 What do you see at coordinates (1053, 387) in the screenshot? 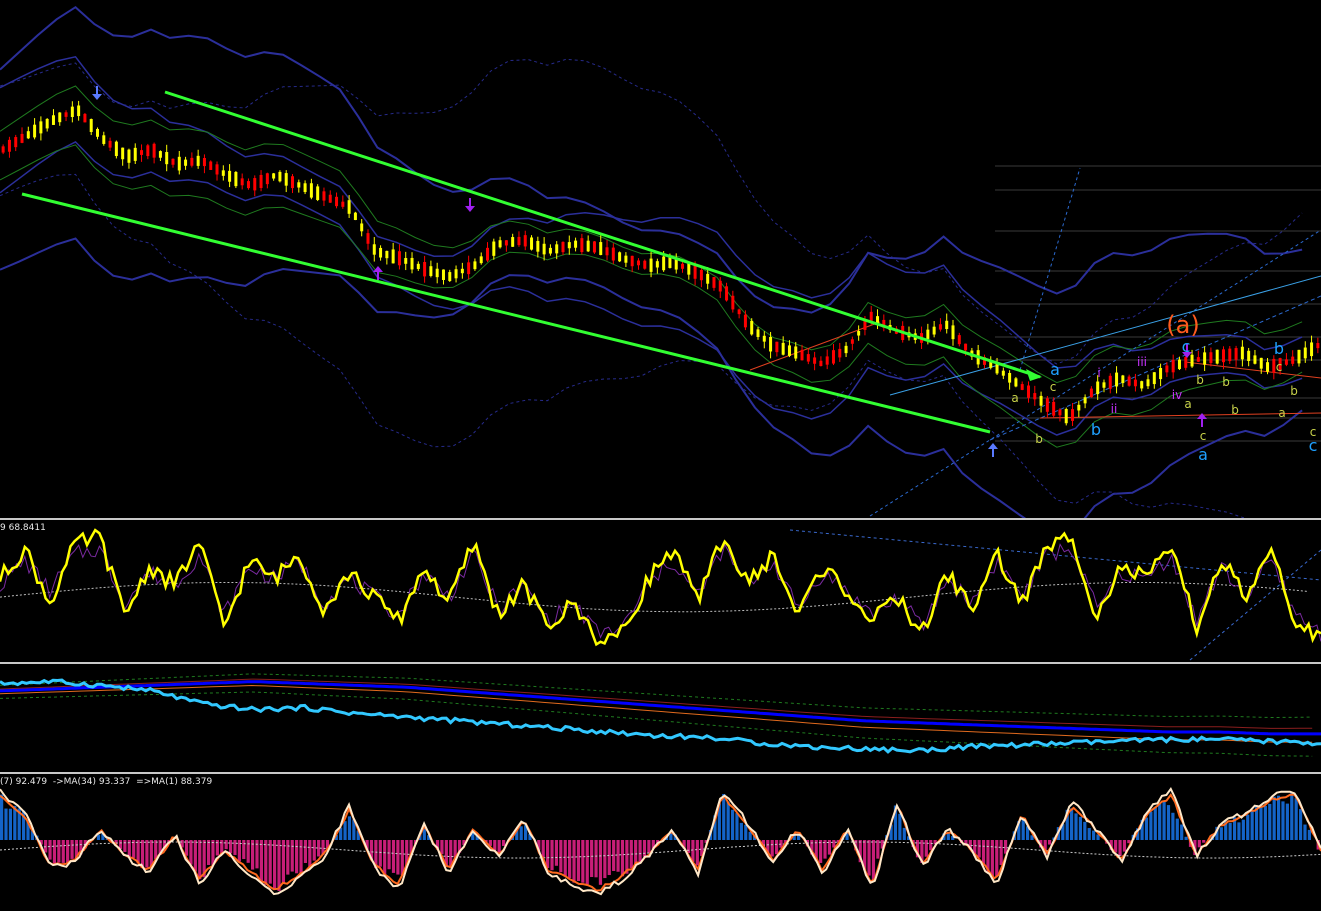
I see `wave-label: c` at bounding box center [1053, 387].